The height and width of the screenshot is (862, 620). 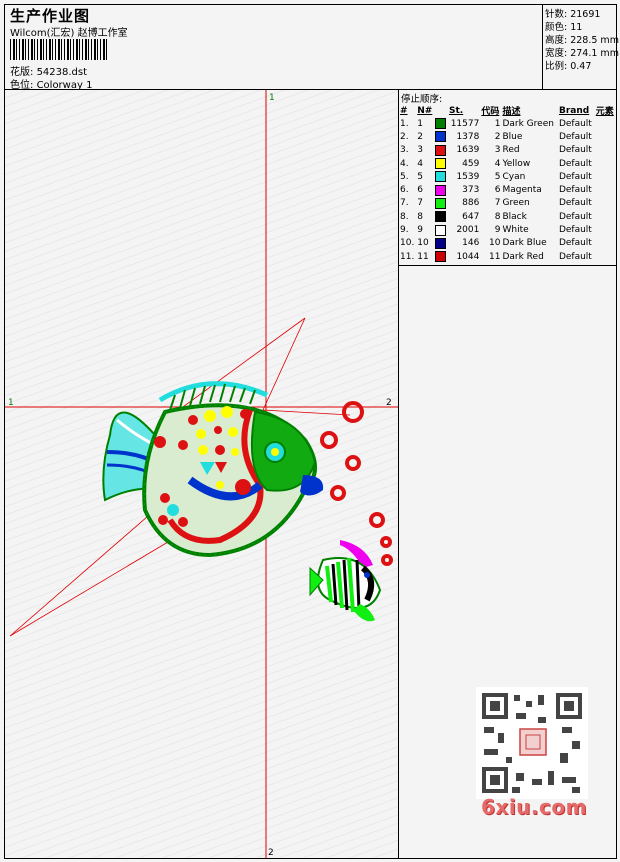 What do you see at coordinates (523, 256) in the screenshot?
I see `row-description: Dark Red` at bounding box center [523, 256].